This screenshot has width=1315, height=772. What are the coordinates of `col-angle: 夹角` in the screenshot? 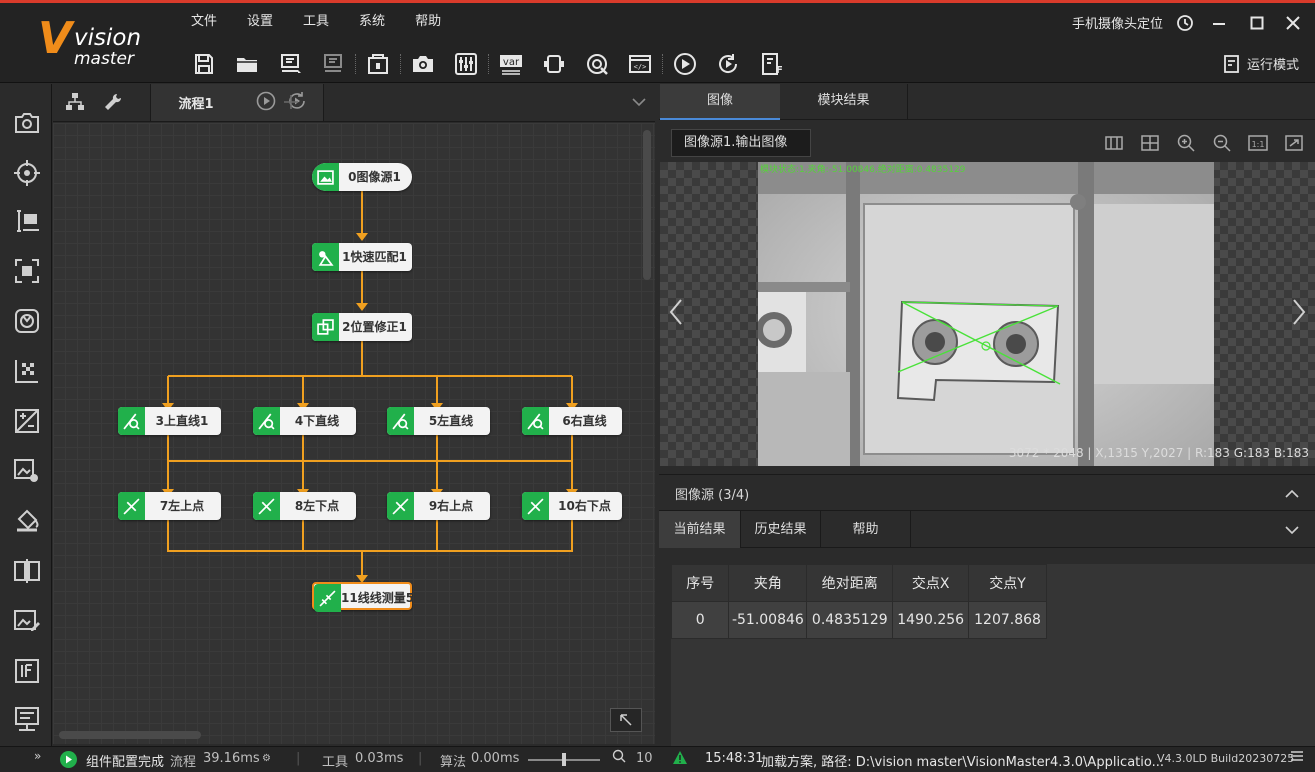 It's located at (768, 583).